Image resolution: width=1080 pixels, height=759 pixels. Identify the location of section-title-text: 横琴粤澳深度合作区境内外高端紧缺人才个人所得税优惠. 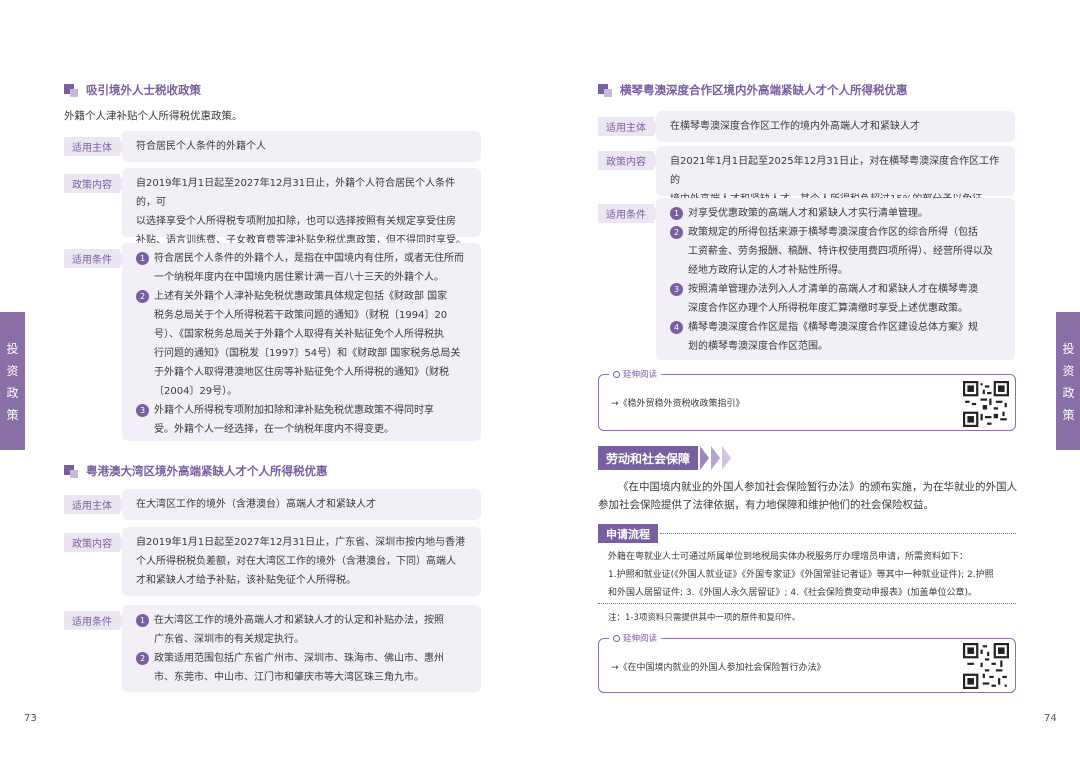
(764, 90).